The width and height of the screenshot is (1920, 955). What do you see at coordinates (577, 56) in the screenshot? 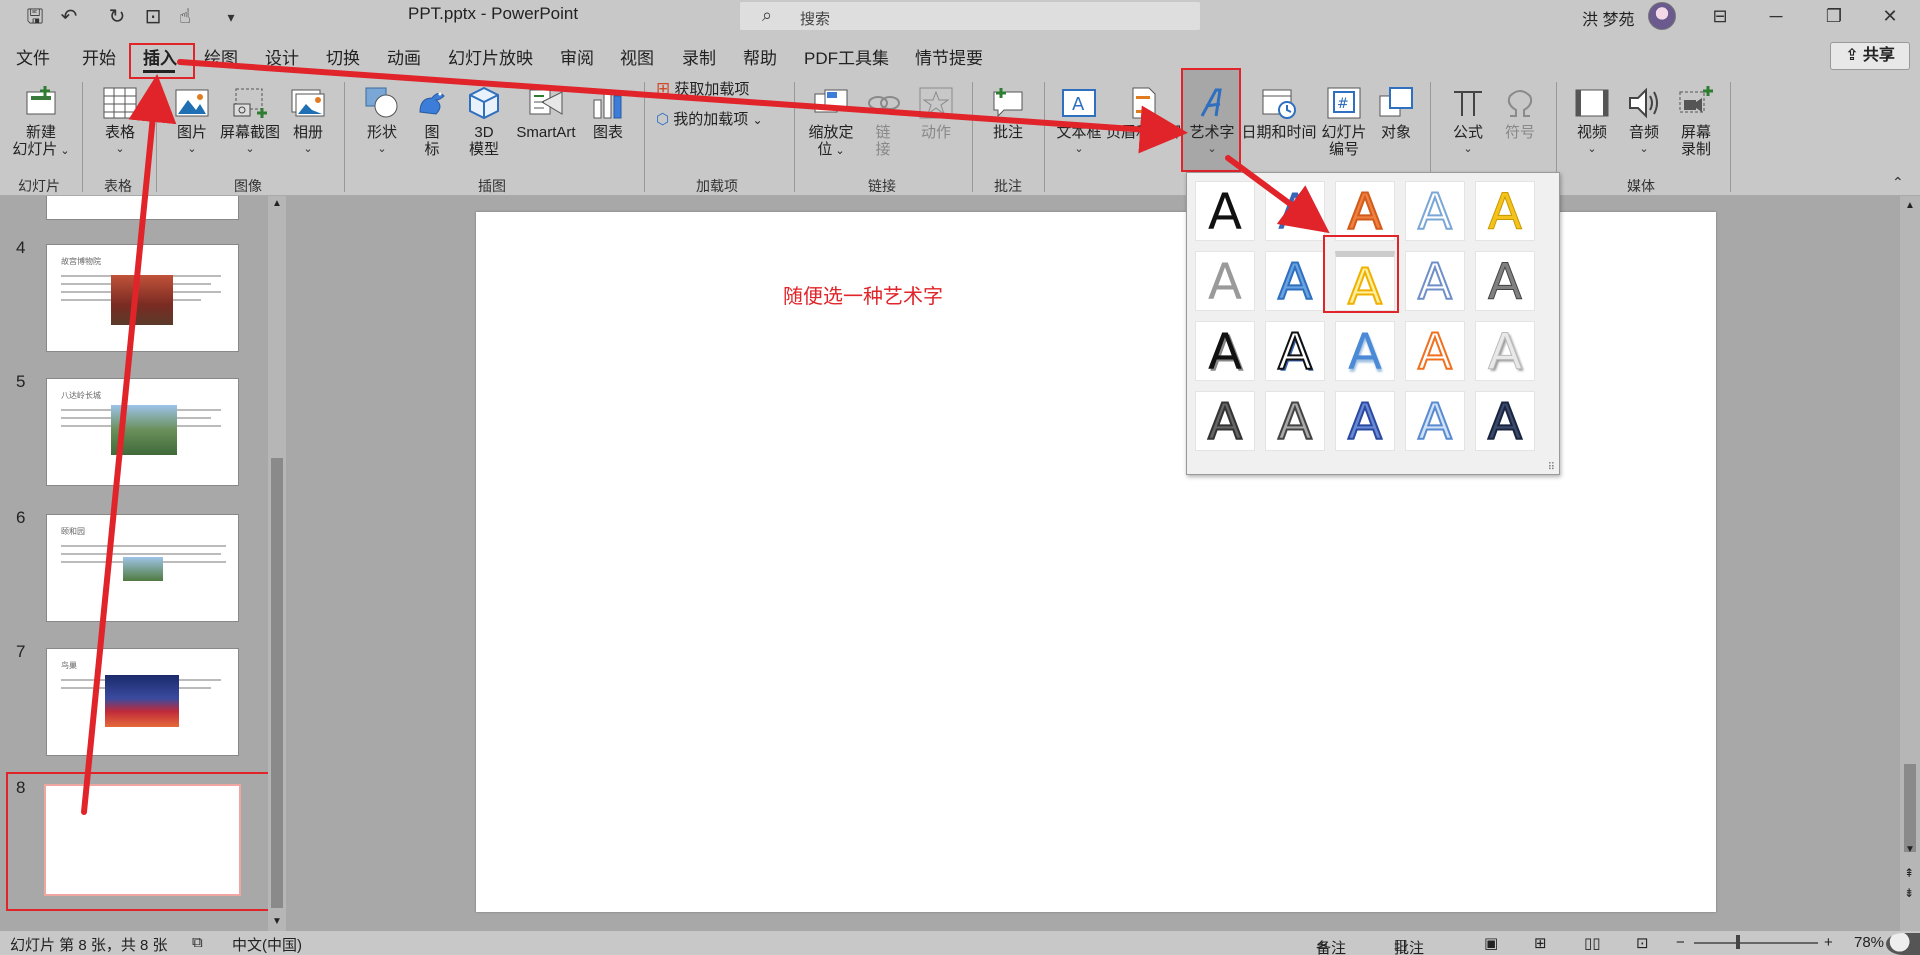
I see `tab-review: 审阅` at bounding box center [577, 56].